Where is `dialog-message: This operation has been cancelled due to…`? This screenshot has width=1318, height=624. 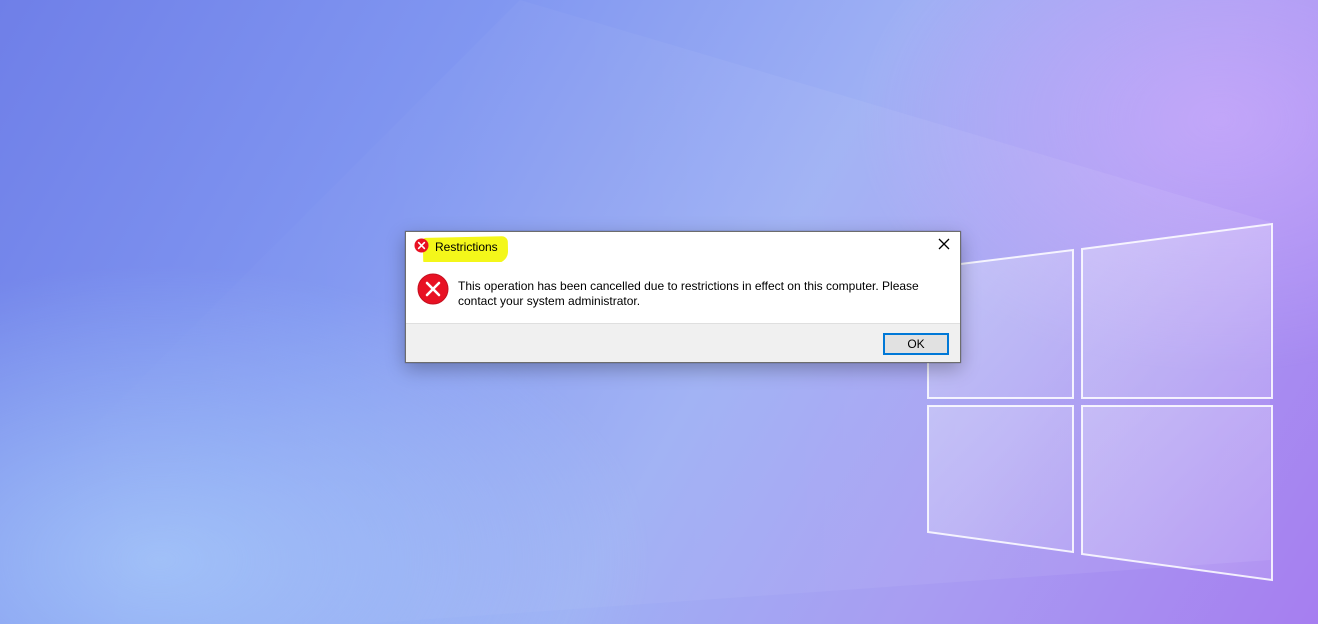 dialog-message: This operation has been cancelled due to… is located at coordinates (688, 293).